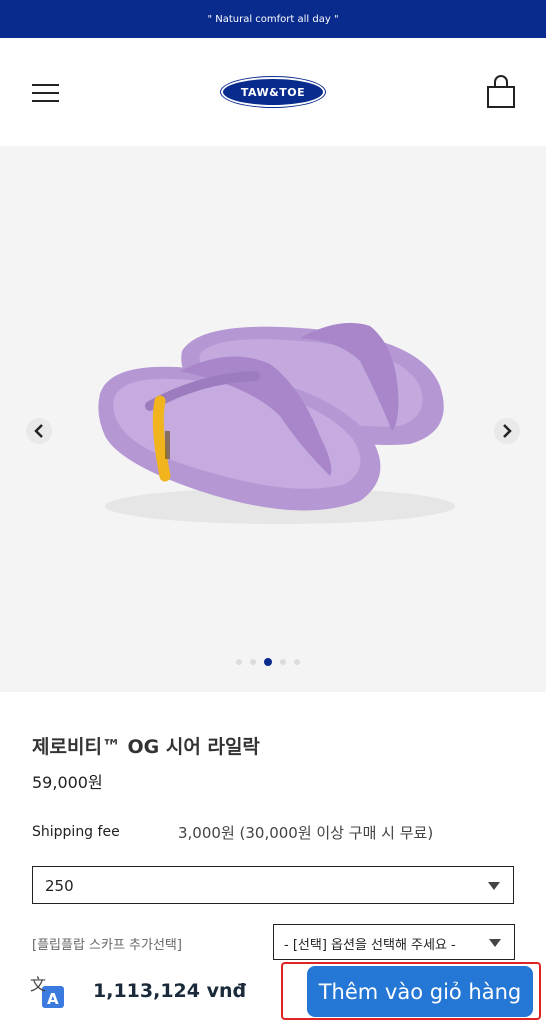  I want to click on size-select-value: 250, so click(59, 886).